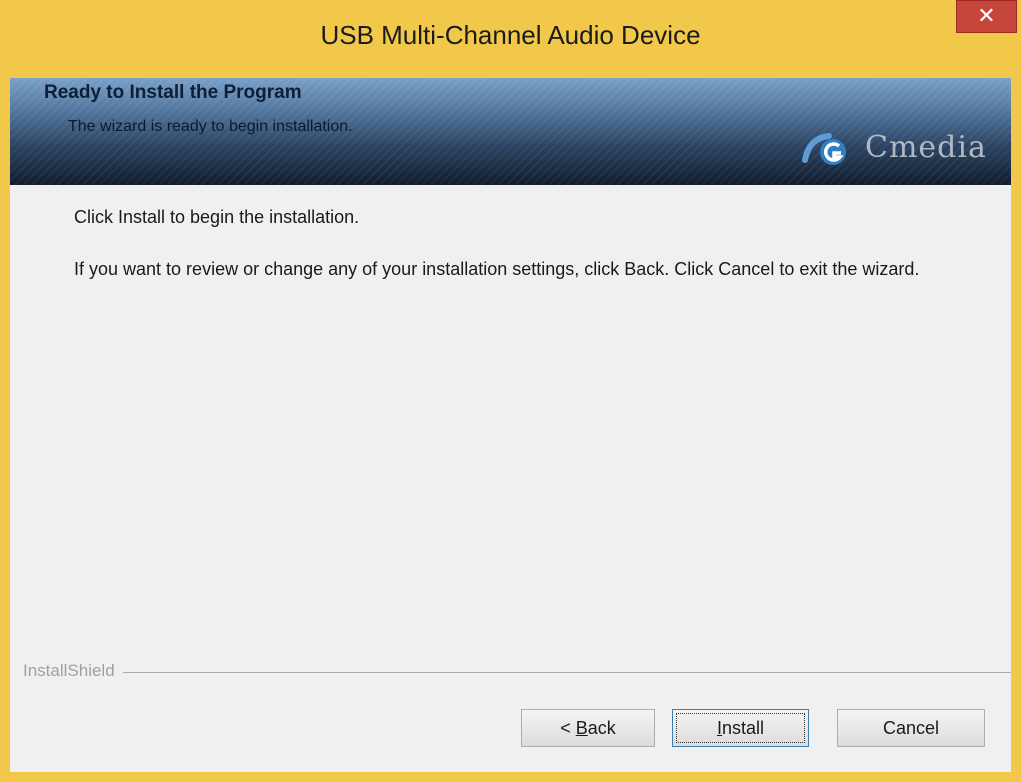  I want to click on cancel-button: Cancel, so click(911, 728).